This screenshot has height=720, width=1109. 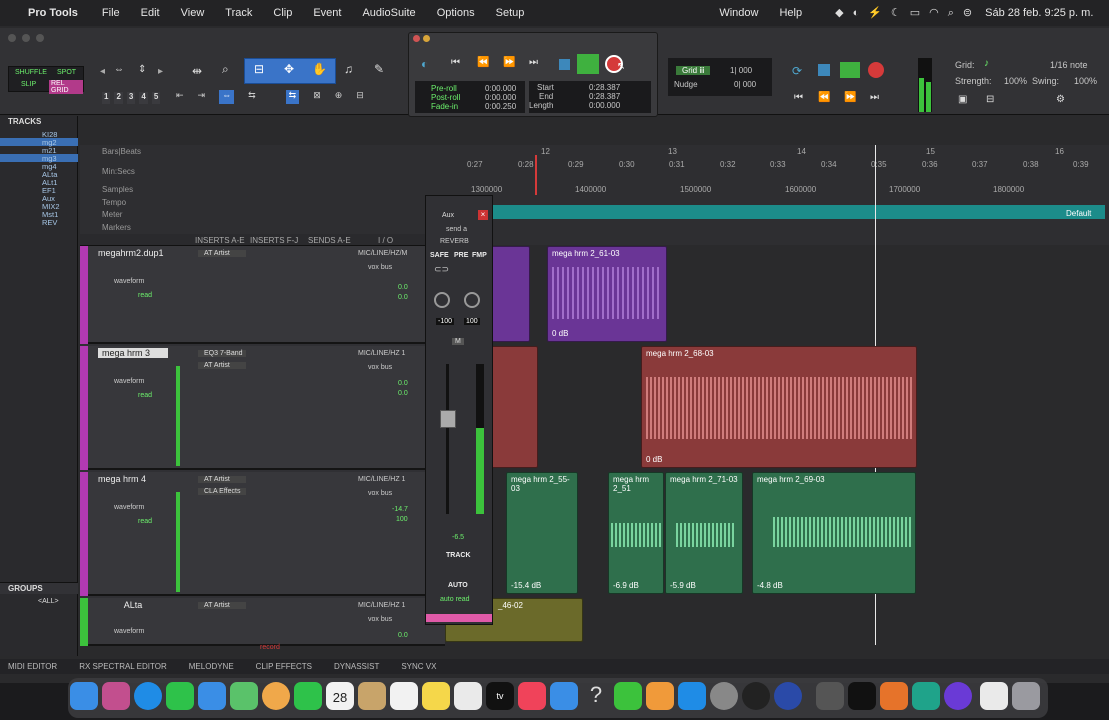 I want to click on track-list-item: Aux, so click(x=39, y=198).